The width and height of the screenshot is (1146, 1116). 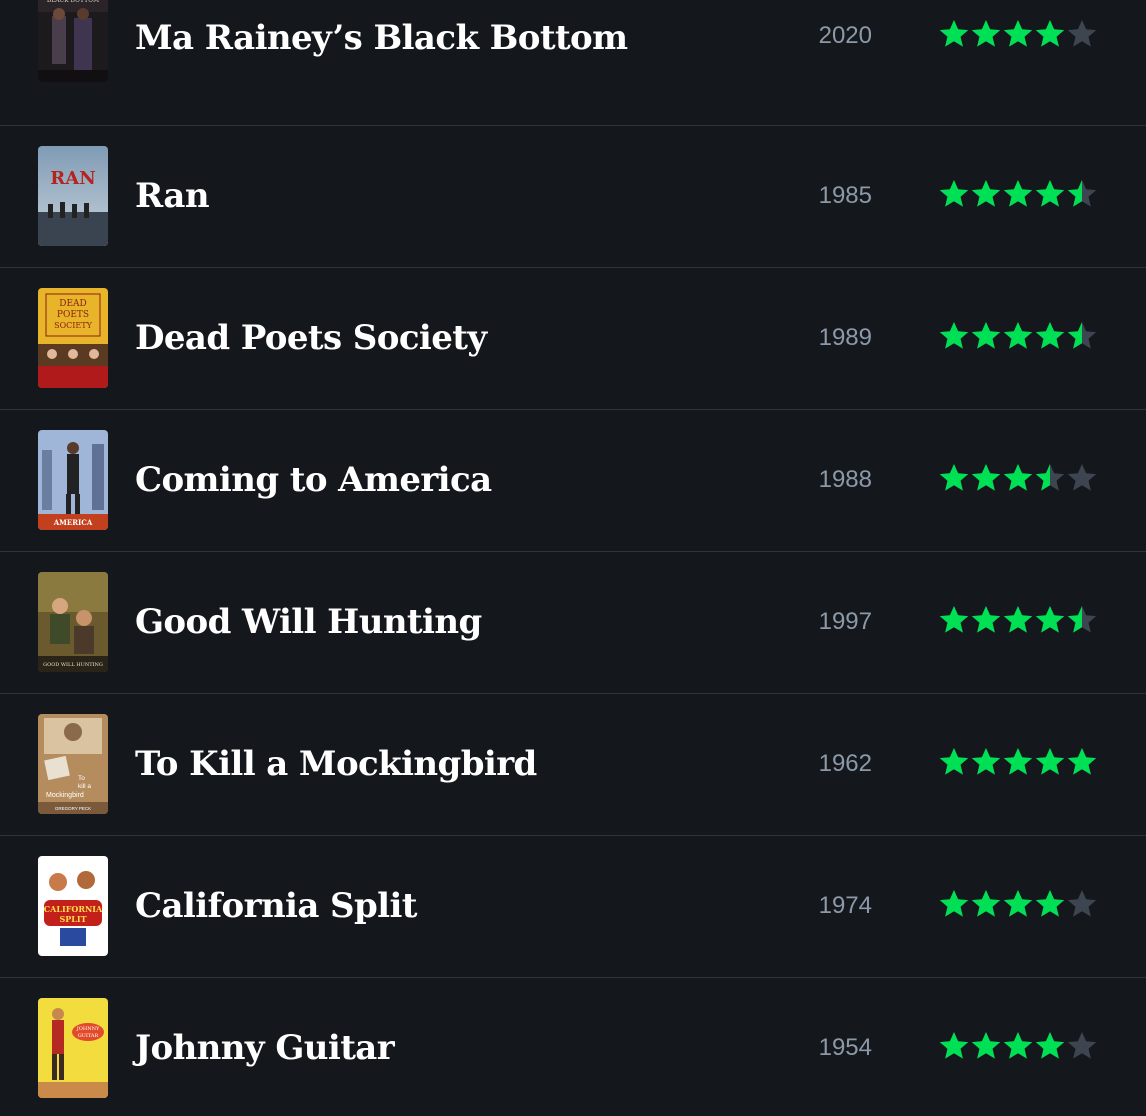 What do you see at coordinates (81, 778) in the screenshot?
I see `svg-text: To` at bounding box center [81, 778].